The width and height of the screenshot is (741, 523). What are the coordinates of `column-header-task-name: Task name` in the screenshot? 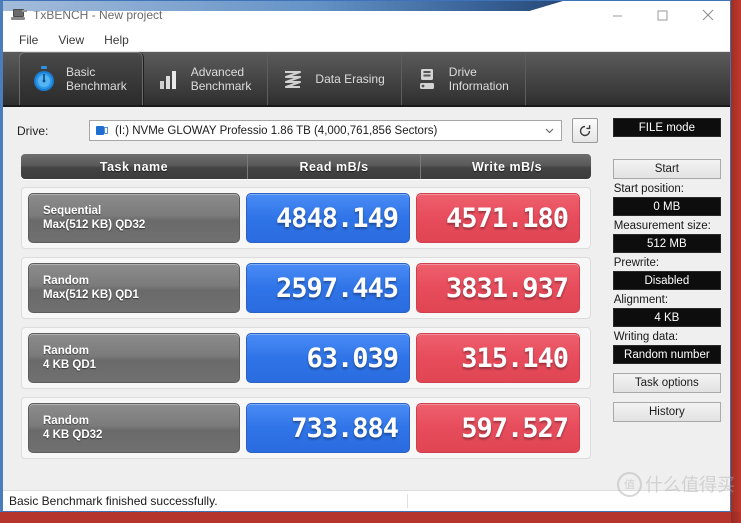 It's located at (134, 166).